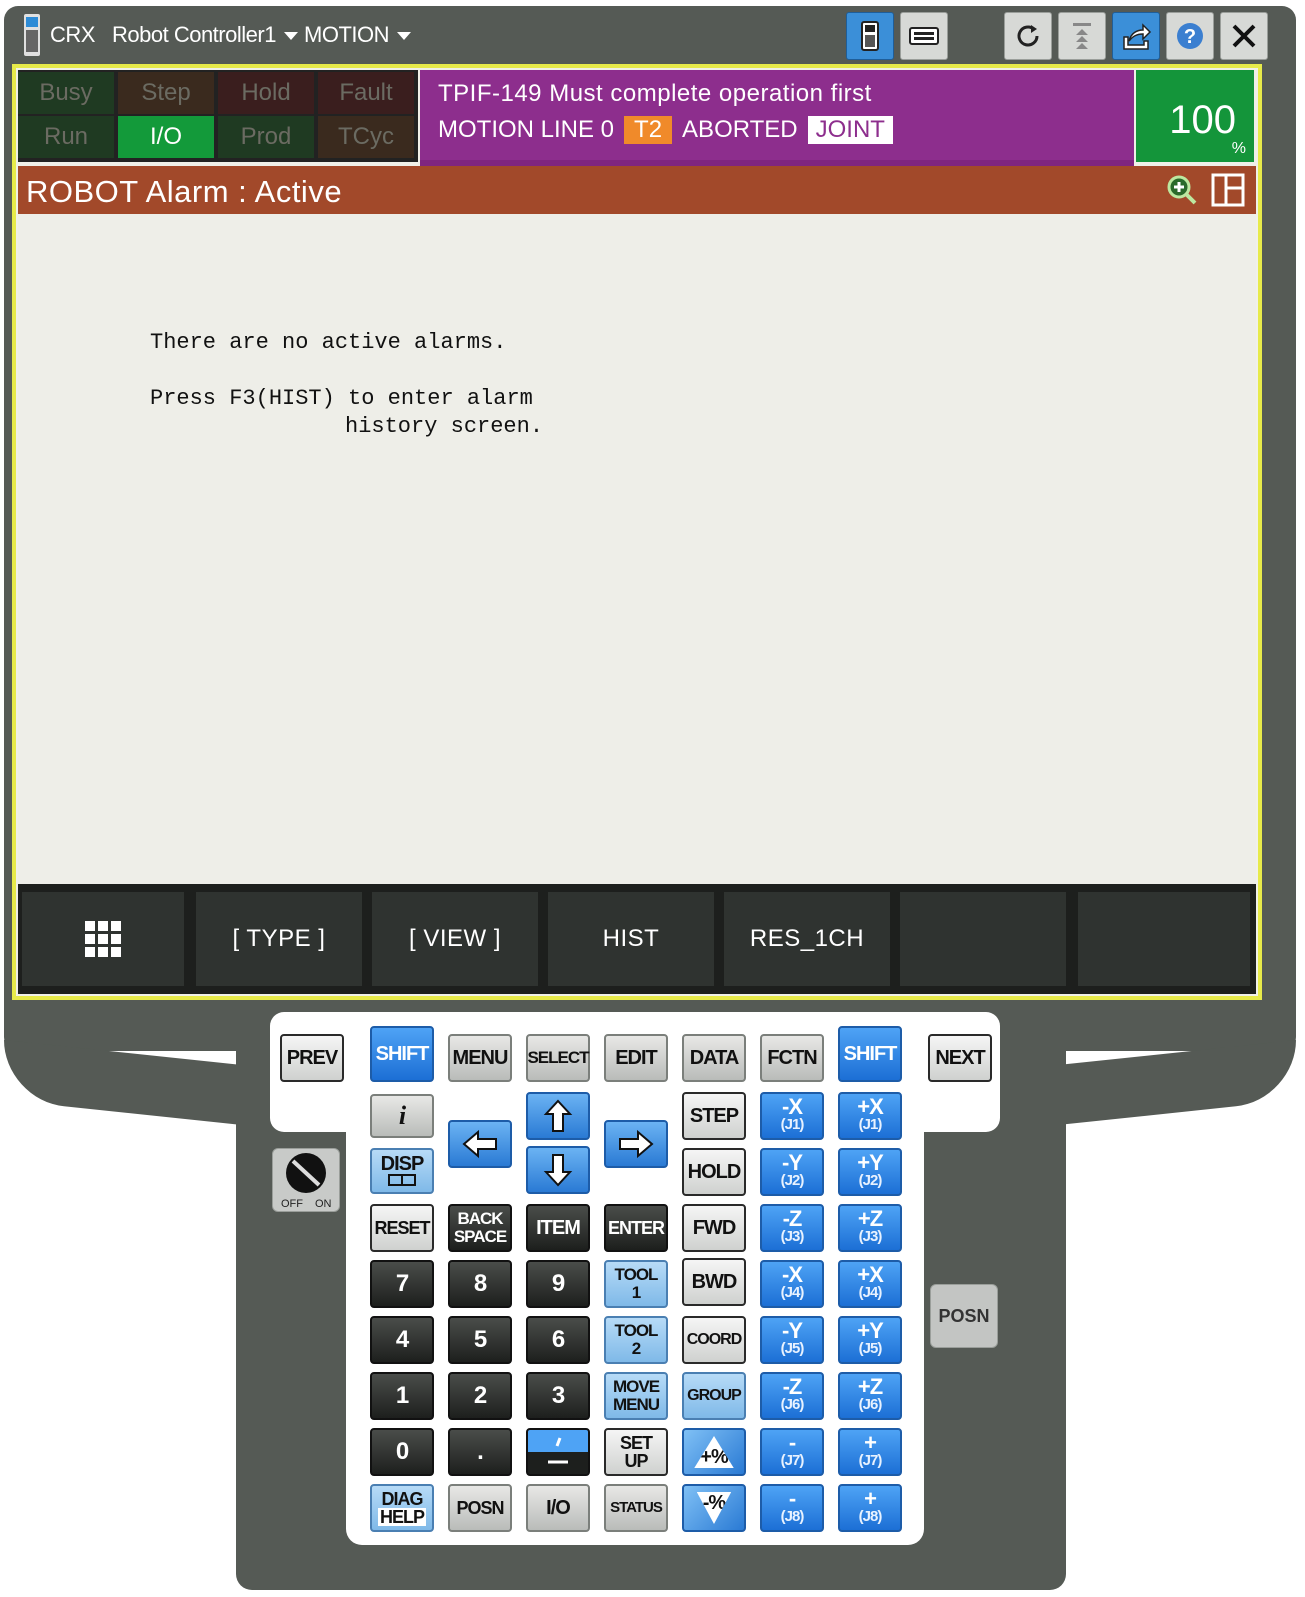 Image resolution: width=1305 pixels, height=1597 pixels. Describe the element at coordinates (1190, 36) in the screenshot. I see `help-button: ?` at that location.